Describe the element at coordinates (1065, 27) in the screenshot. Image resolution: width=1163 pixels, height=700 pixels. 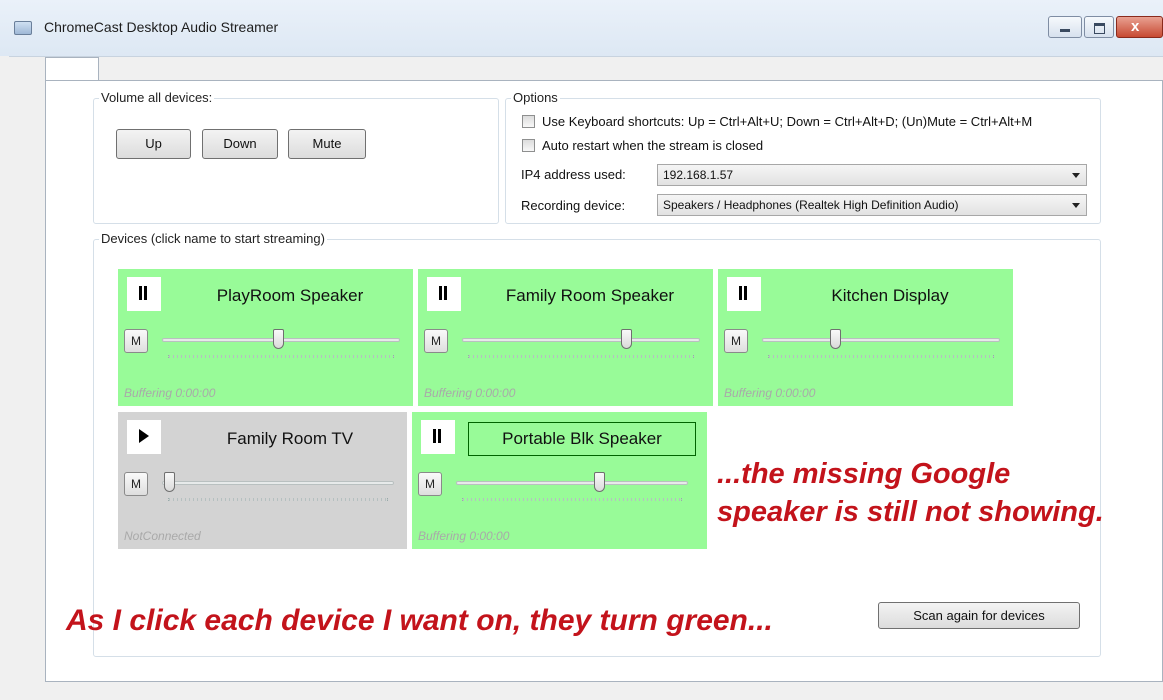
I see `minimize-button` at that location.